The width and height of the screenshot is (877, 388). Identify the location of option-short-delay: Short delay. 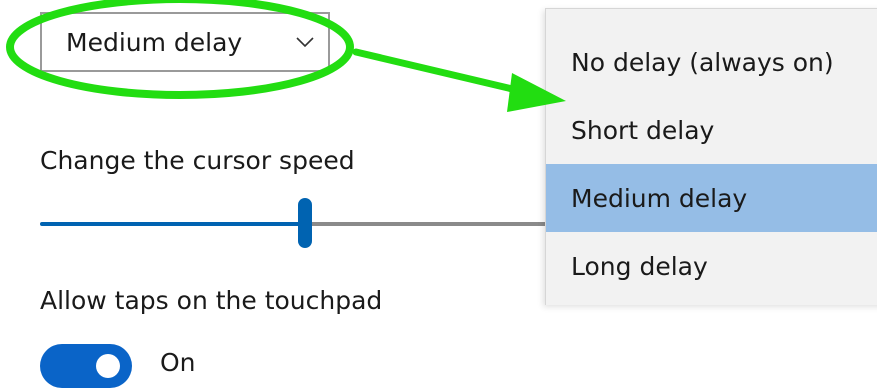
(711, 130).